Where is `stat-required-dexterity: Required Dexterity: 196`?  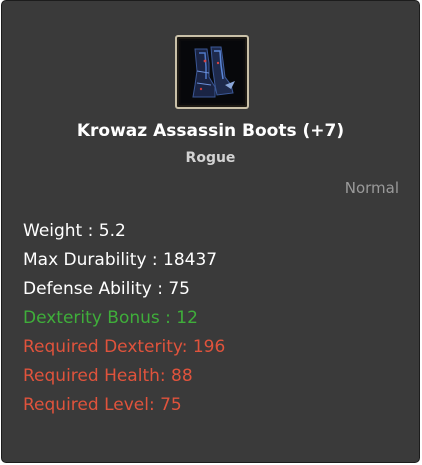
stat-required-dexterity: Required Dexterity: 196 is located at coordinates (124, 347).